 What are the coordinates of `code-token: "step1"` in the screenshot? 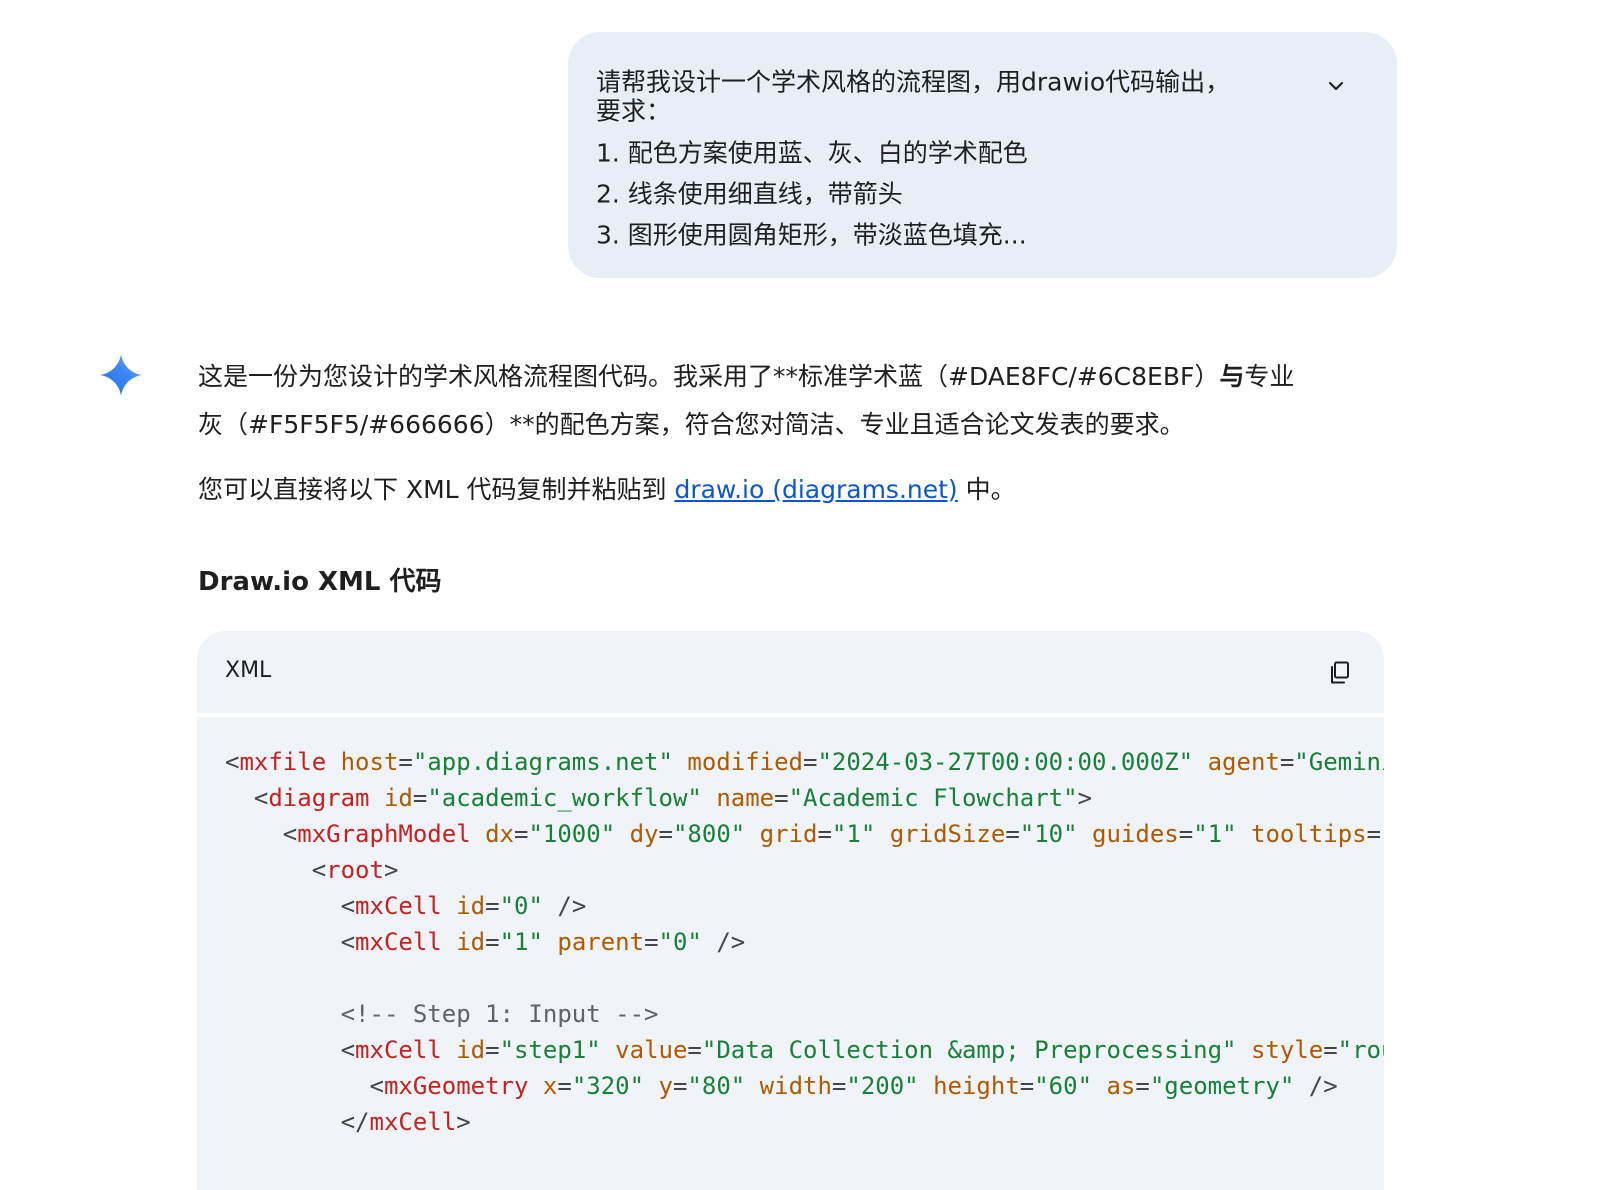 It's located at (550, 1050).